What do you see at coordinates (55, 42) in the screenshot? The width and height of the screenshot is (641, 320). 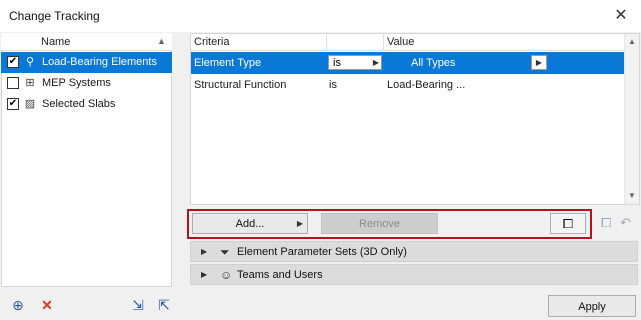 I see `name-column-header: Name` at bounding box center [55, 42].